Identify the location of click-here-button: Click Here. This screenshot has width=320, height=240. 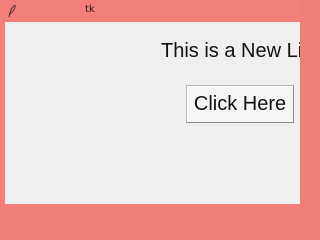
(240, 104).